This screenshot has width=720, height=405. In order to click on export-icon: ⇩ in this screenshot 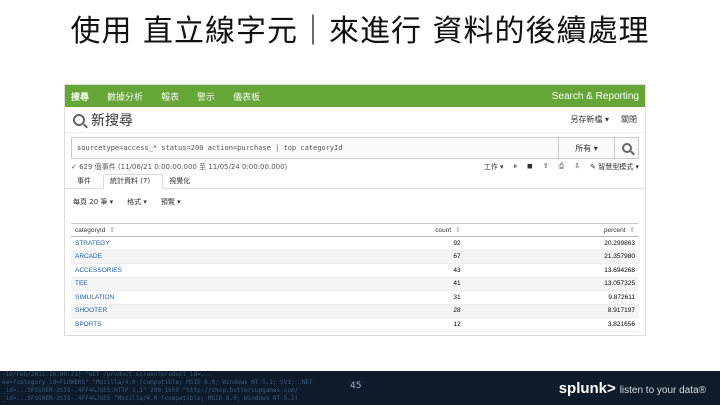, I will do `click(577, 167)`.